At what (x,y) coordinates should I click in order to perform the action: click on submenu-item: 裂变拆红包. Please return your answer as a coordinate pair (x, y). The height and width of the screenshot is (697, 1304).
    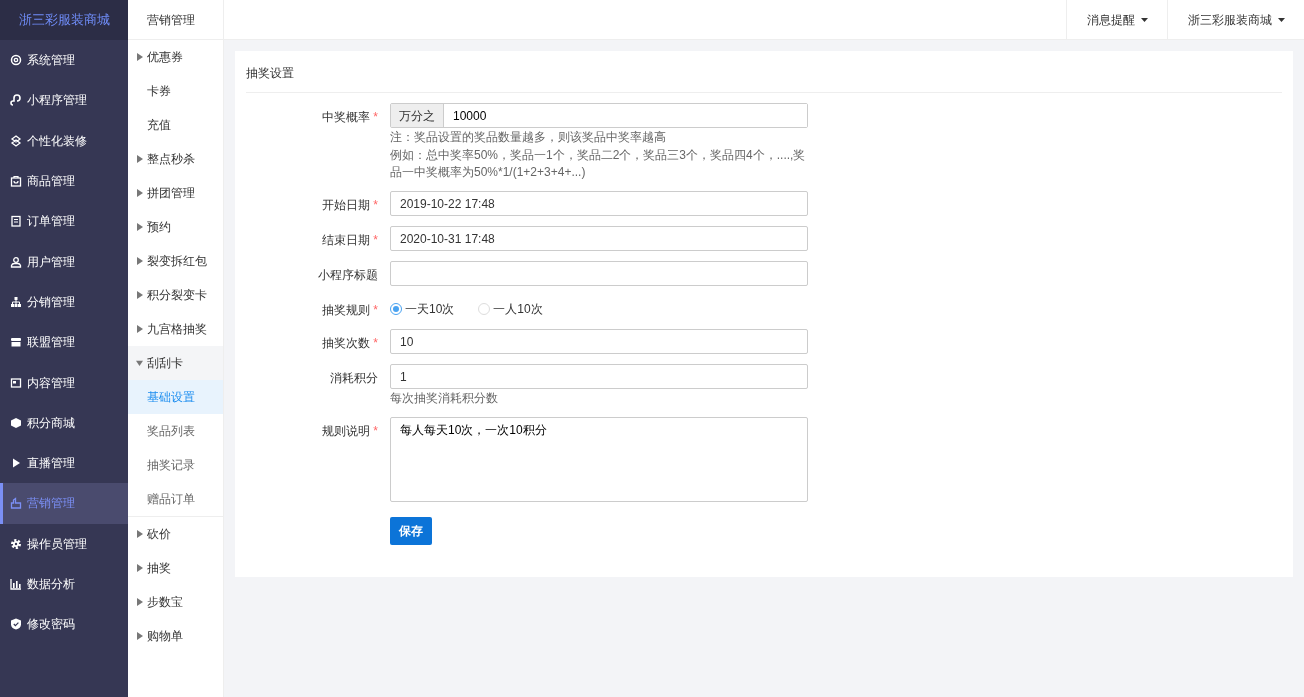
    Looking at the image, I should click on (175, 261).